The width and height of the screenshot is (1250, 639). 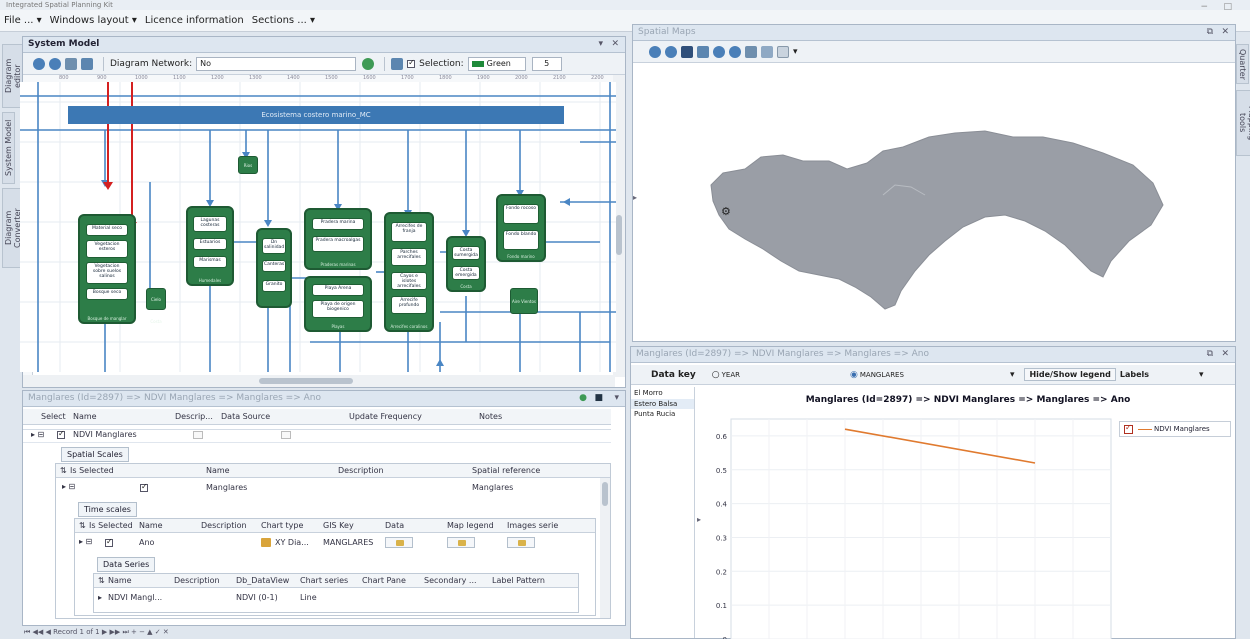 What do you see at coordinates (107, 294) in the screenshot?
I see `module-item: Bosque seco` at bounding box center [107, 294].